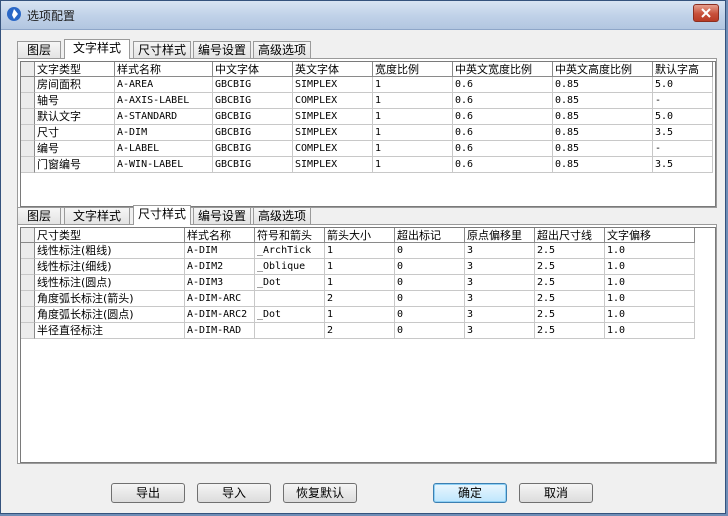 The image size is (728, 516). I want to click on dim-style-cell: A-DIM2, so click(220, 267).